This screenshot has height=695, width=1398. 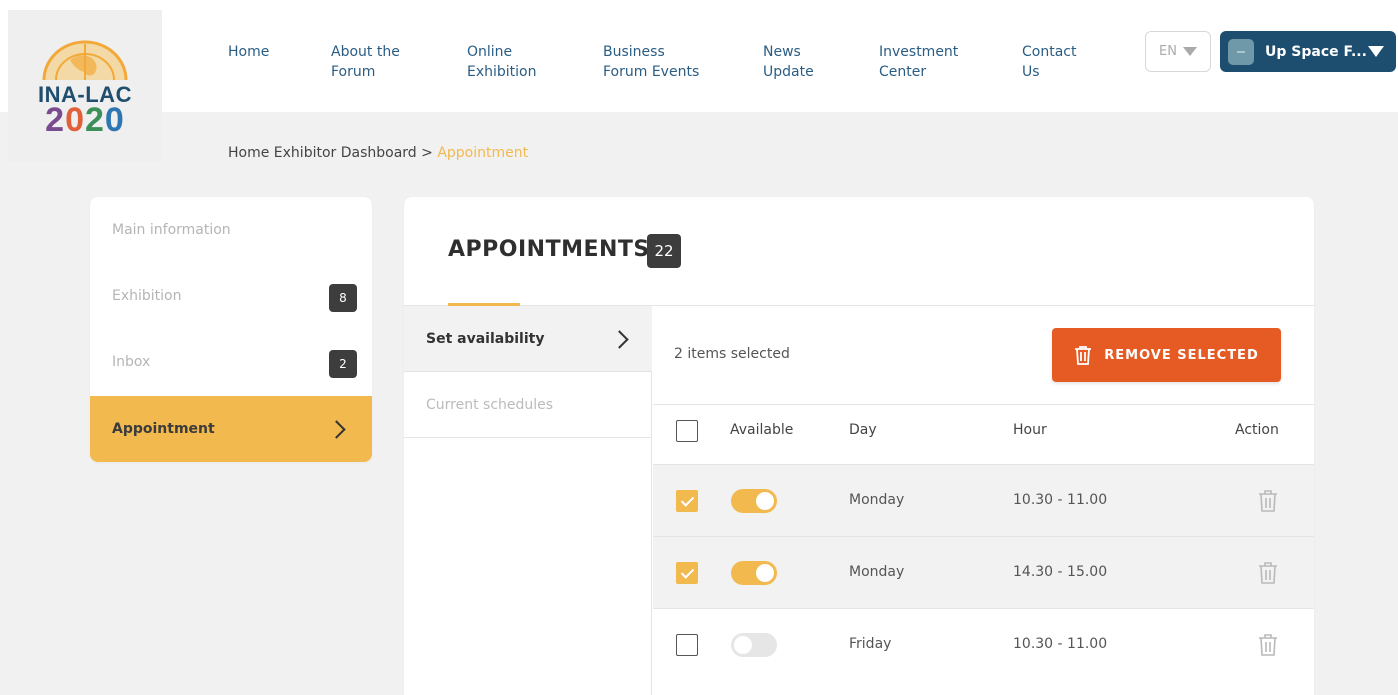 What do you see at coordinates (549, 249) in the screenshot?
I see `page-title: APPOINTMENTS` at bounding box center [549, 249].